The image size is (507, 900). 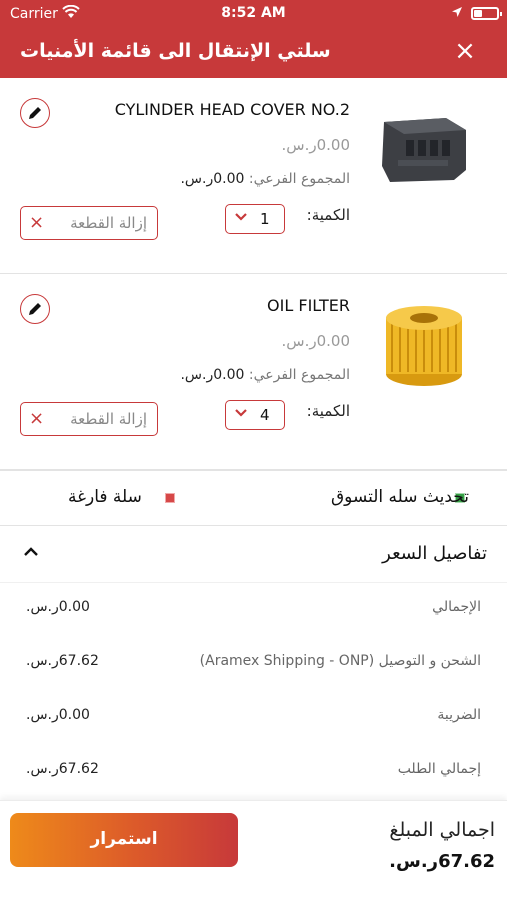 What do you see at coordinates (439, 769) in the screenshot?
I see `price-row-label: إجمالي الطلب` at bounding box center [439, 769].